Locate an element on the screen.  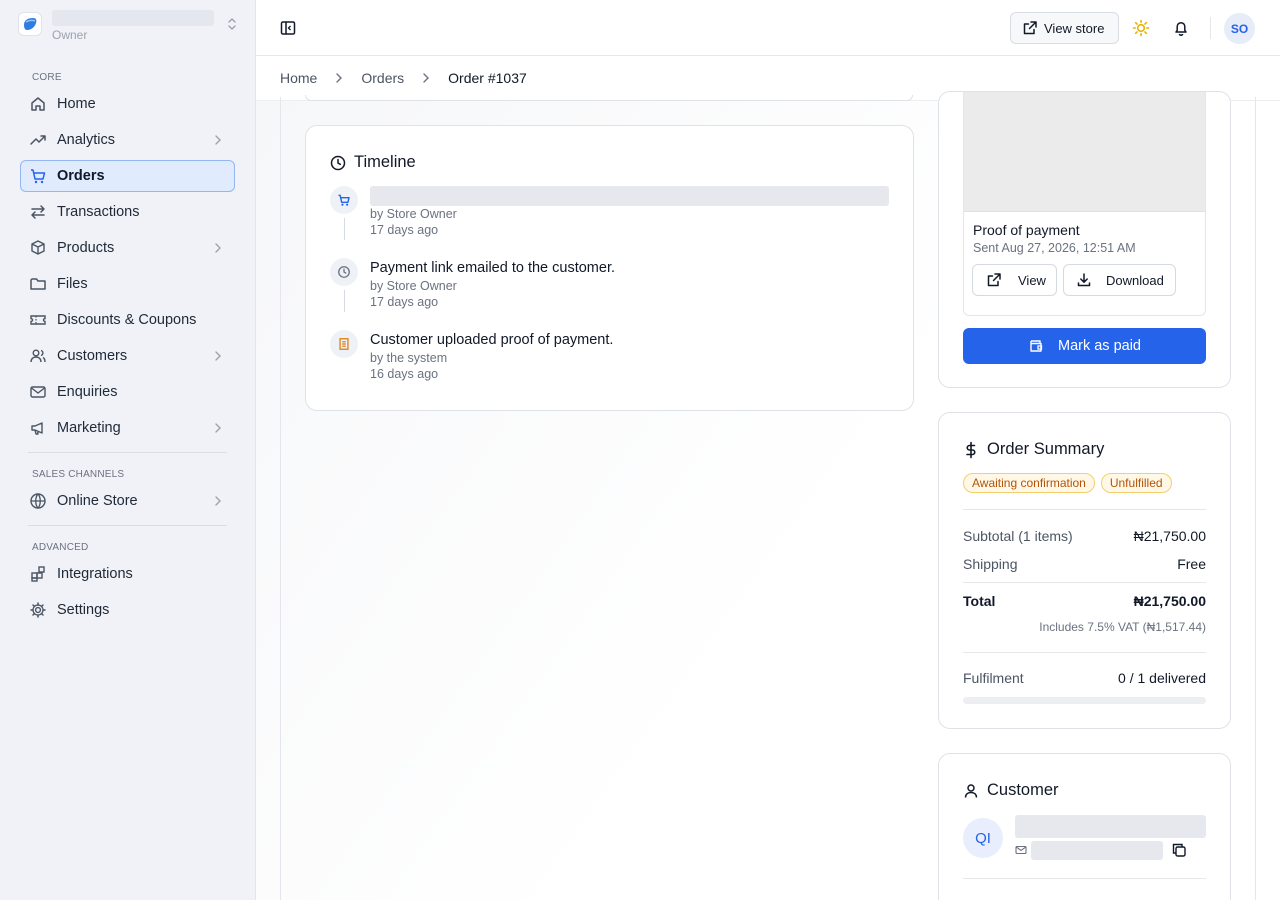
user-avatar: SO is located at coordinates (1239, 28).